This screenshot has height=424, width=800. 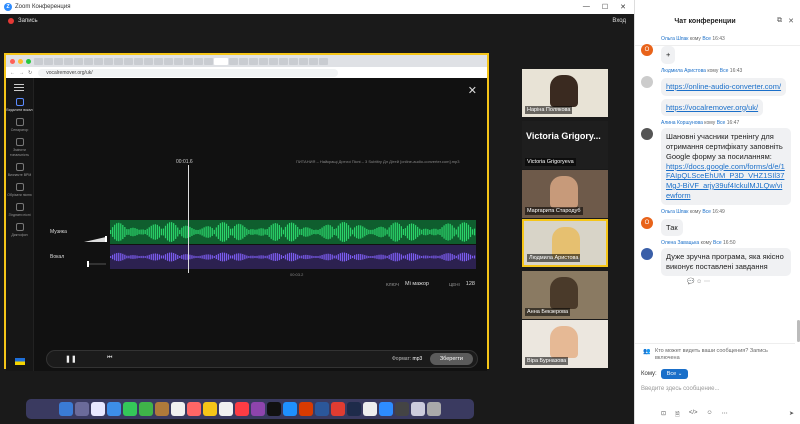 I want to click on forward-icon: →, so click(x=21, y=73).